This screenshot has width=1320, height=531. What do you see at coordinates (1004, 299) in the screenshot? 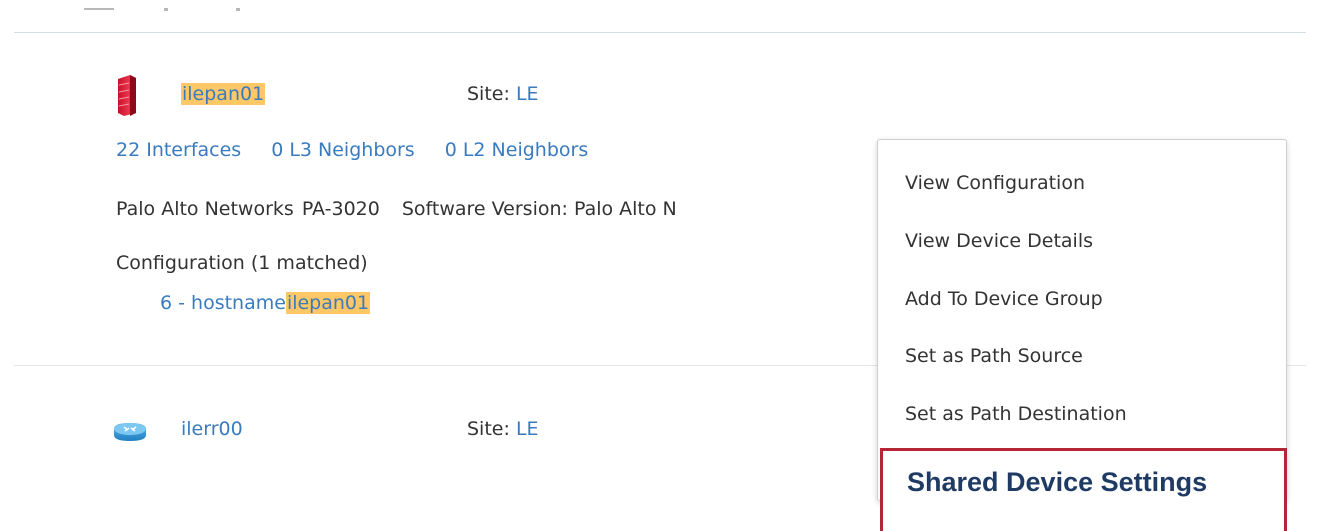
I see `menu-item-add-to-device-group: Add To Device Group` at bounding box center [1004, 299].